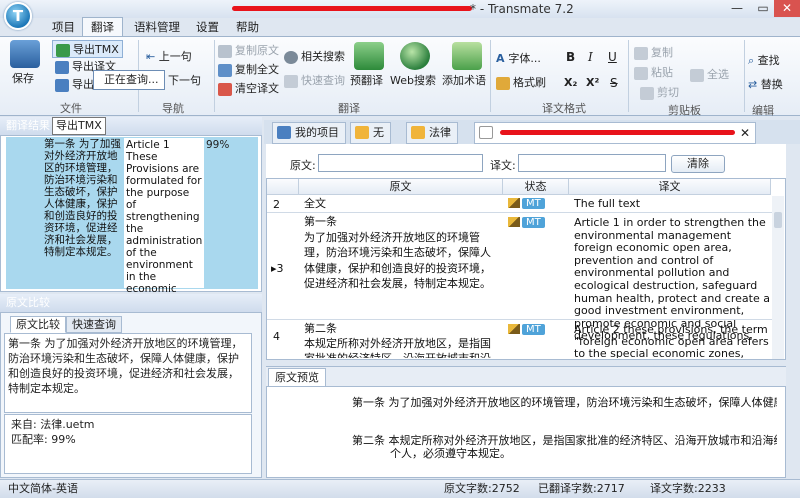 The height and width of the screenshot is (498, 800). Describe the element at coordinates (526, 376) in the screenshot. I see `preview-header` at that location.